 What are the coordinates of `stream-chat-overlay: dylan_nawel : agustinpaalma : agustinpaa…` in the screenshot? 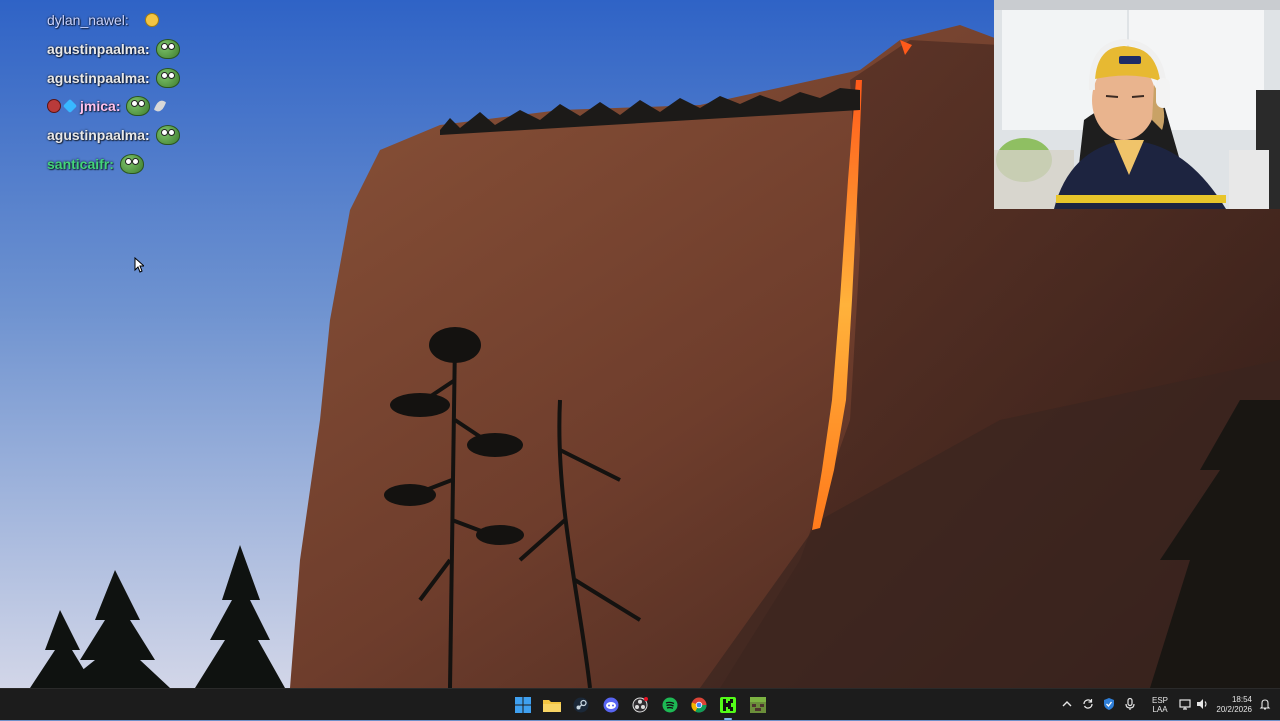 It's located at (177, 92).